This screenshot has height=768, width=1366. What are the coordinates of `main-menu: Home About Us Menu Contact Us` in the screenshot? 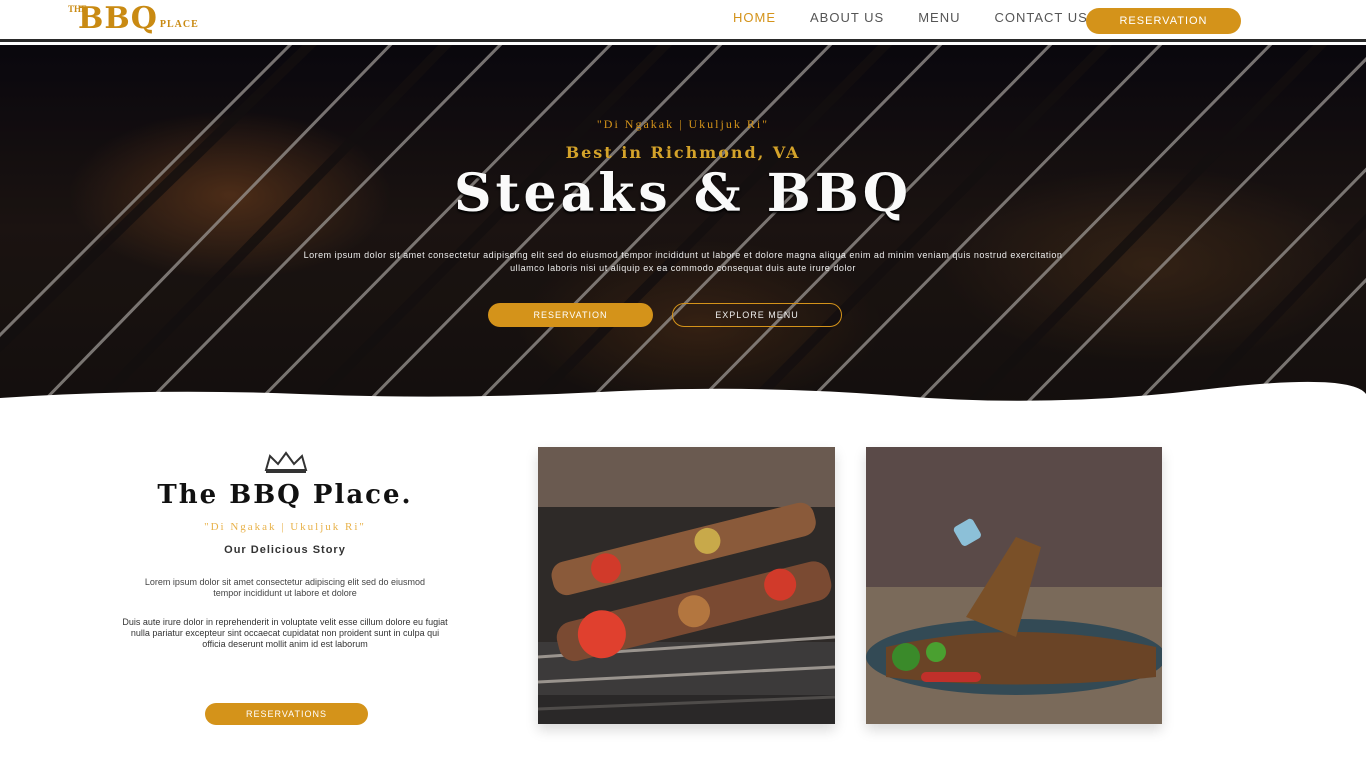 It's located at (910, 17).